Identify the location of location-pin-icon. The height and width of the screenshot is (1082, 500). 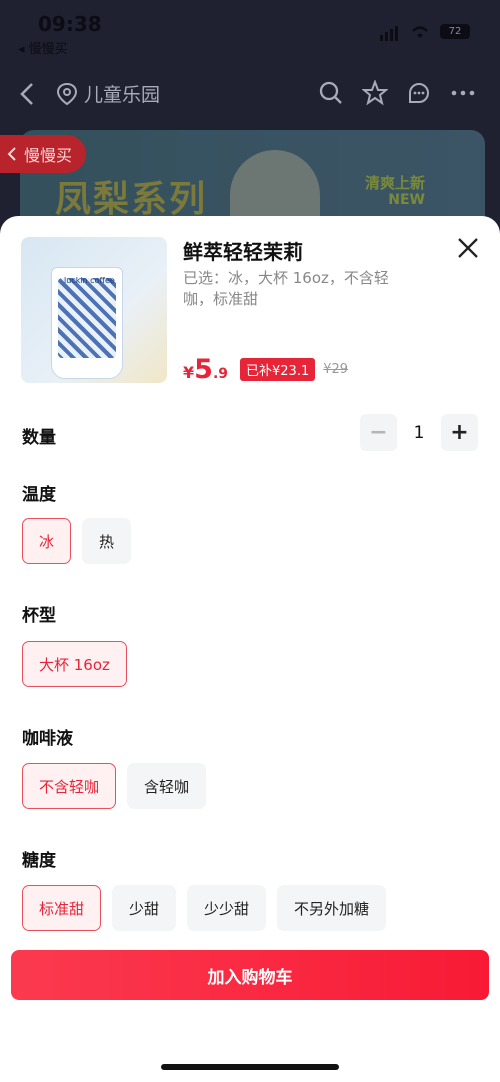
(67, 93).